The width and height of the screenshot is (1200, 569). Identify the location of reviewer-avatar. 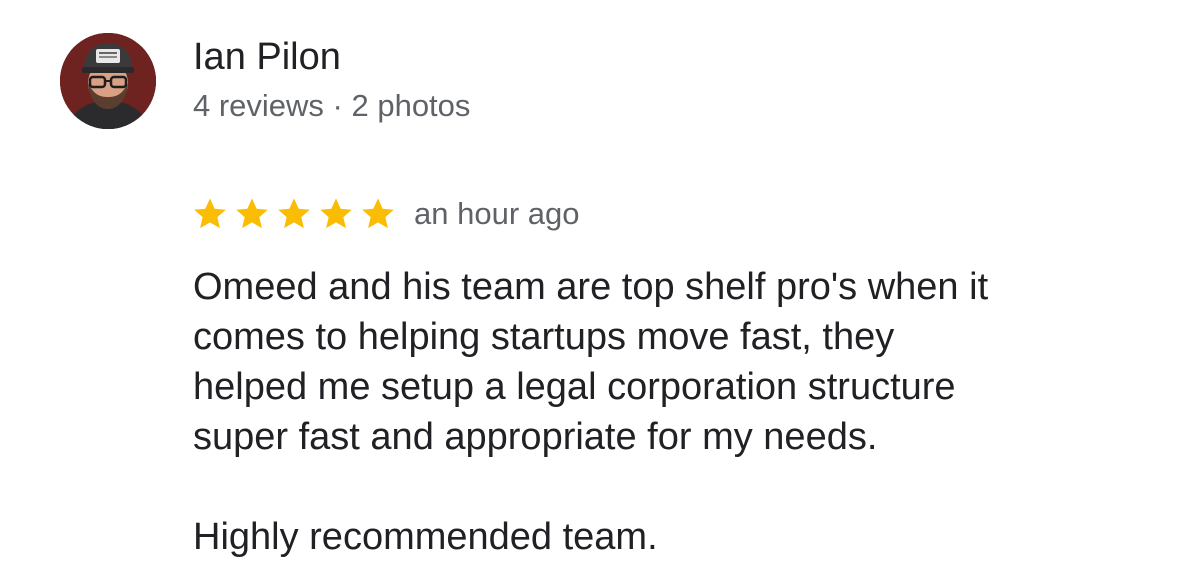
(108, 81).